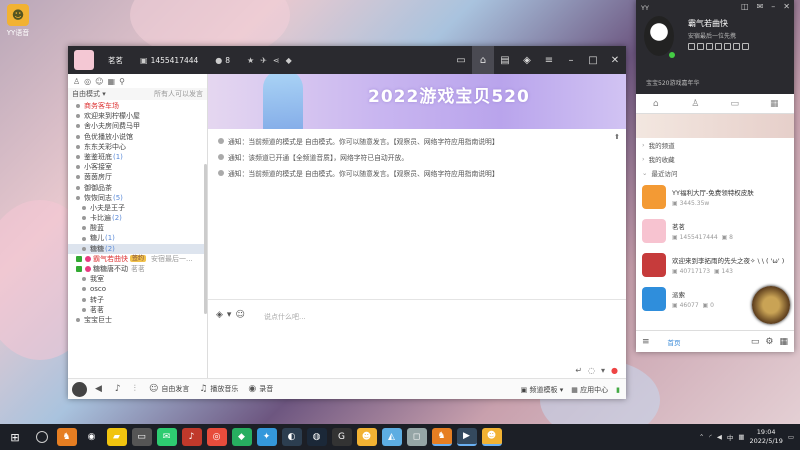 The width and height of the screenshot is (800, 450). What do you see at coordinates (417, 101) in the screenshot?
I see `event-banner: 2022游戏宝贝520` at bounding box center [417, 101].